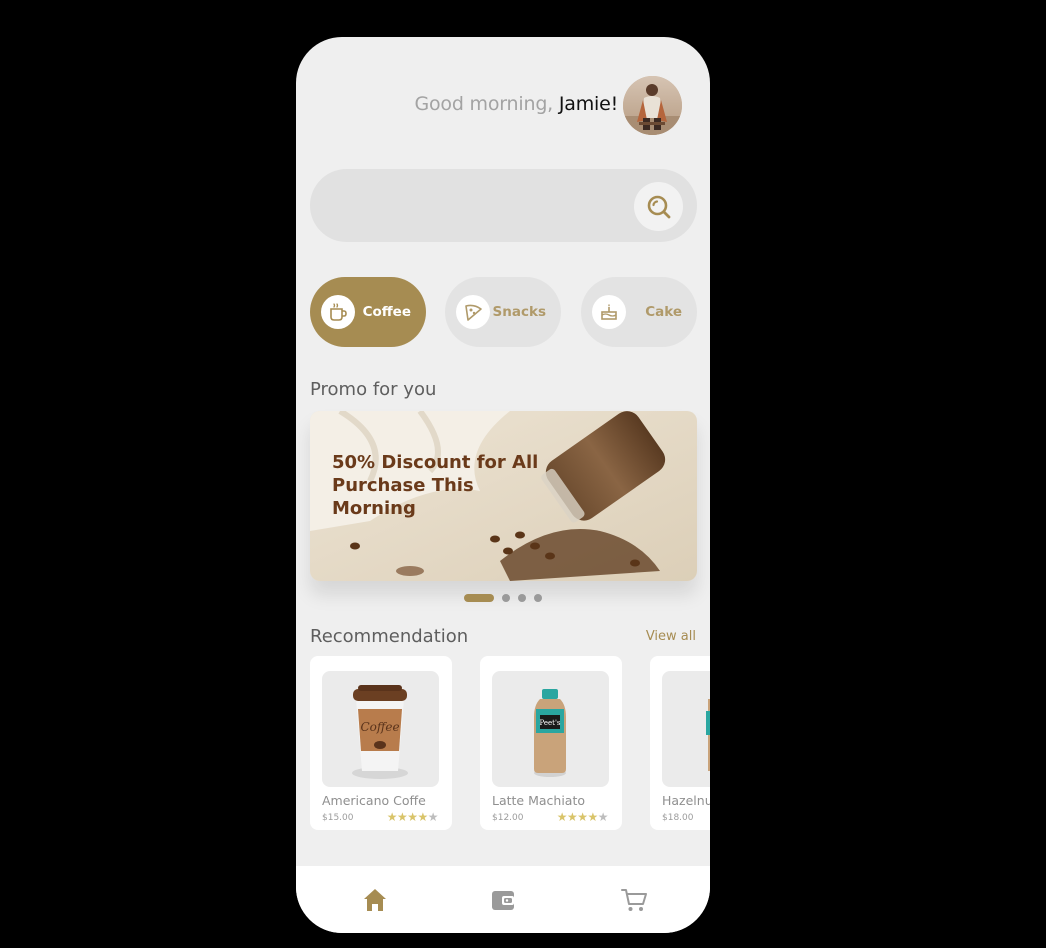 The image size is (1046, 948). I want to click on search-bar, so click(503, 205).